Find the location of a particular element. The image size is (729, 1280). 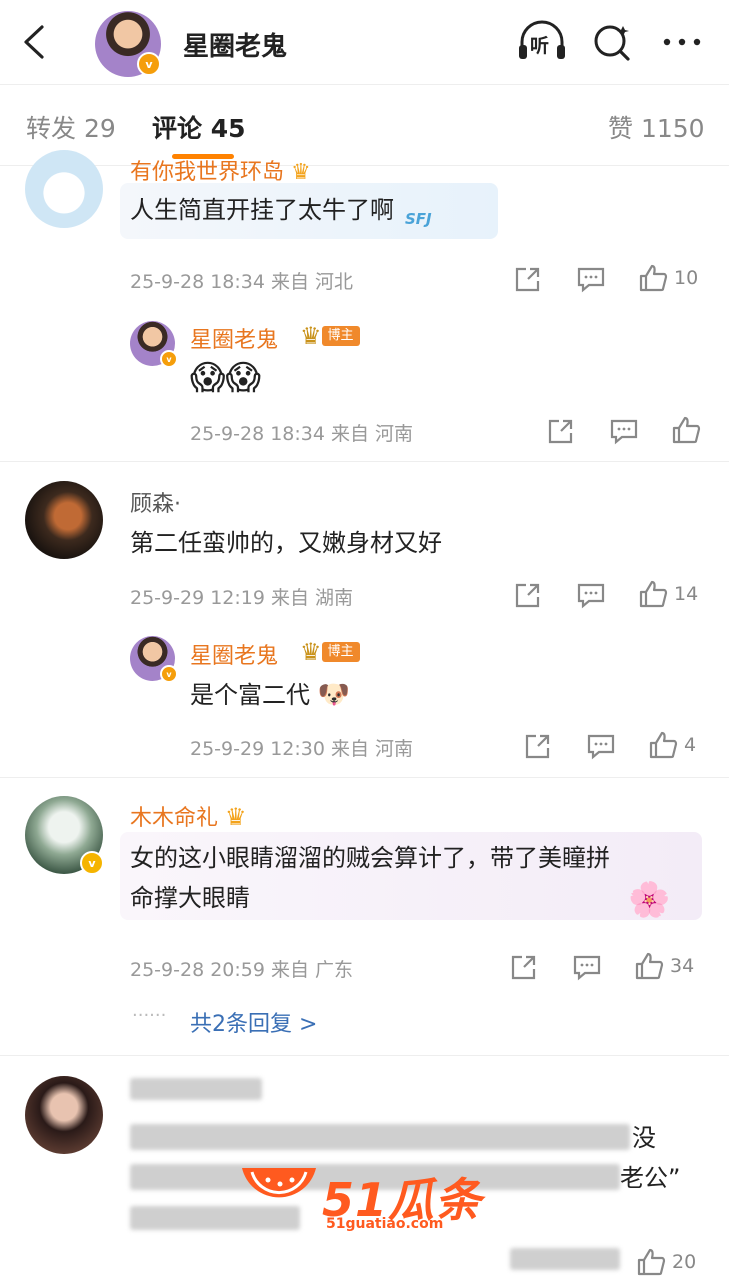

tab-comments: 评论 45 is located at coordinates (199, 127).